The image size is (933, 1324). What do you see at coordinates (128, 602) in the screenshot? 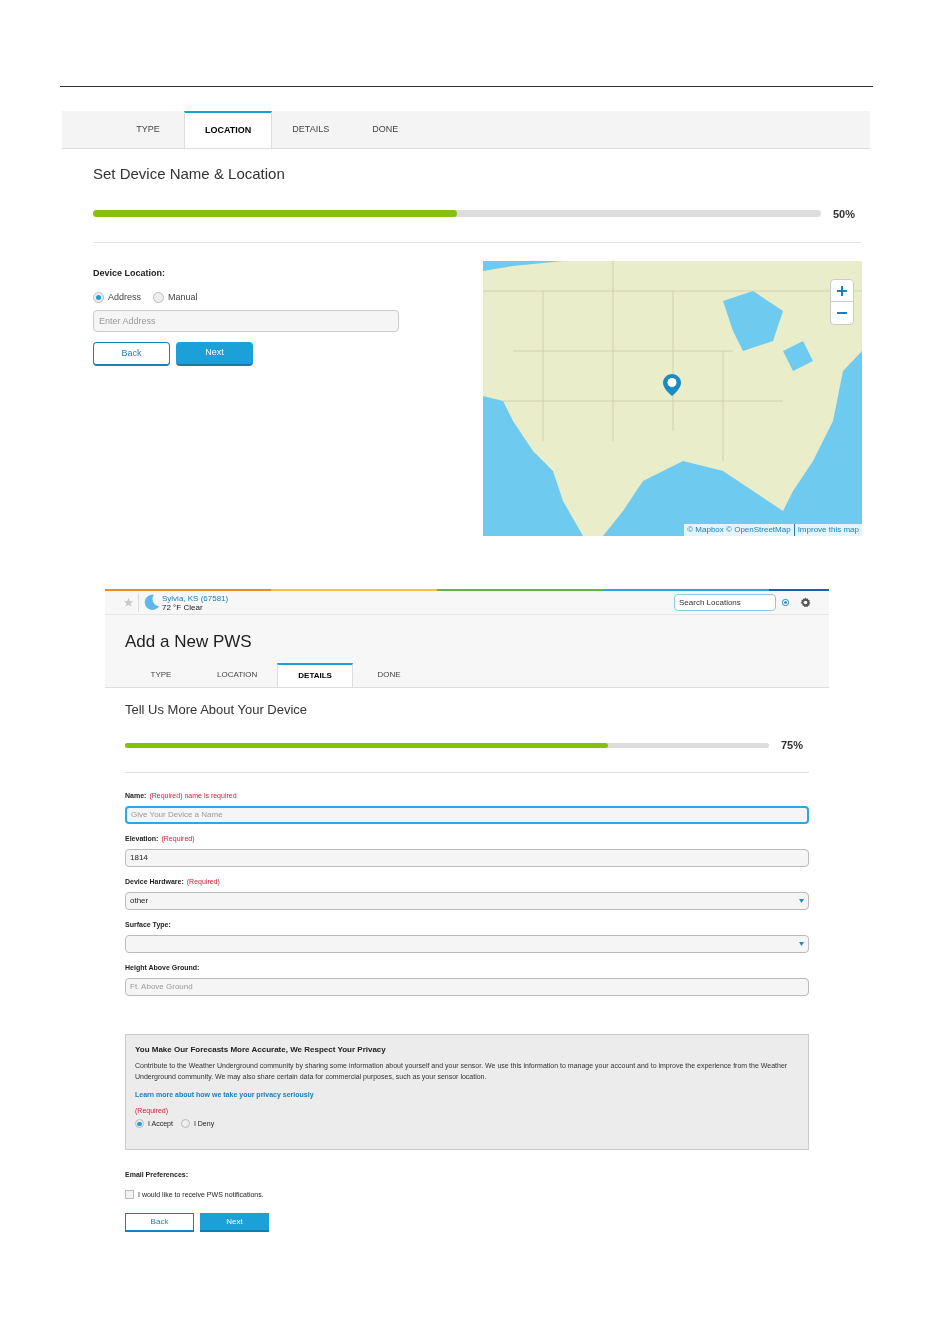
I see `star-icon` at bounding box center [128, 602].